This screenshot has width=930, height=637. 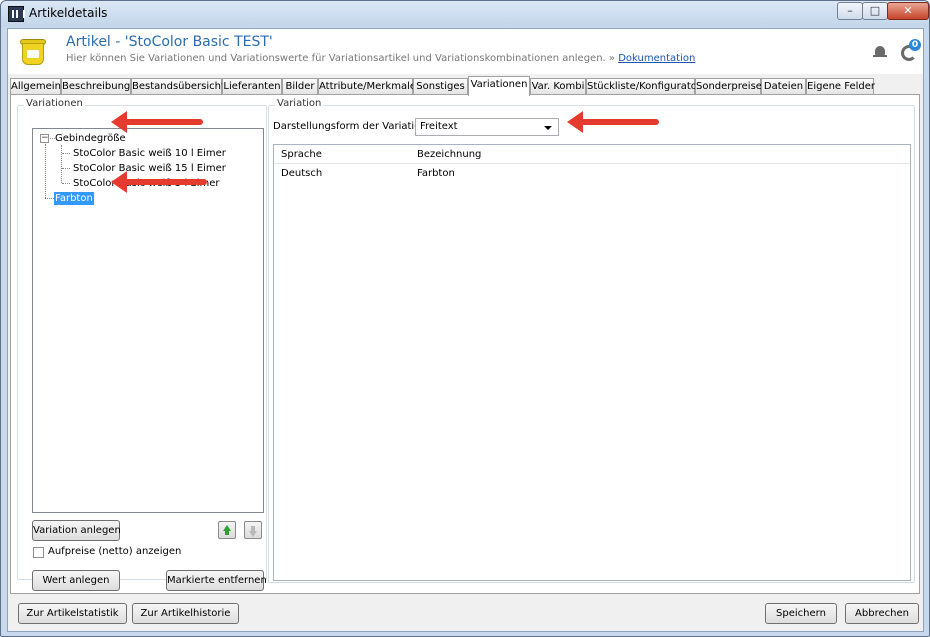 What do you see at coordinates (499, 86) in the screenshot?
I see `tab-variationen: Variationen` at bounding box center [499, 86].